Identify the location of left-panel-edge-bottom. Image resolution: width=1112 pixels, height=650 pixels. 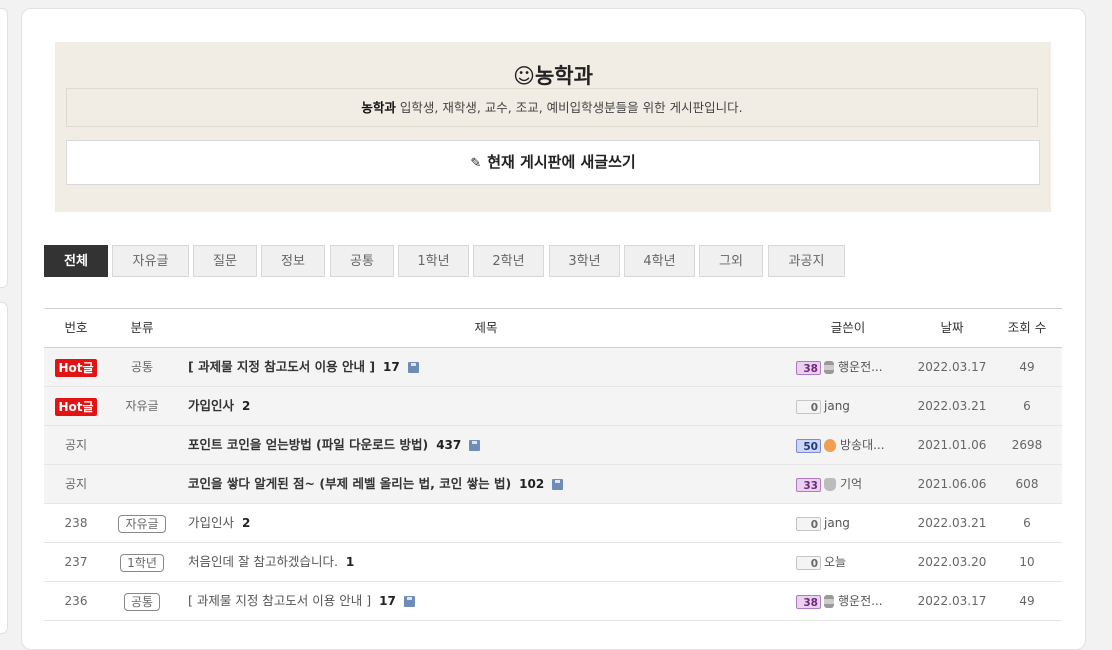
(4, 468).